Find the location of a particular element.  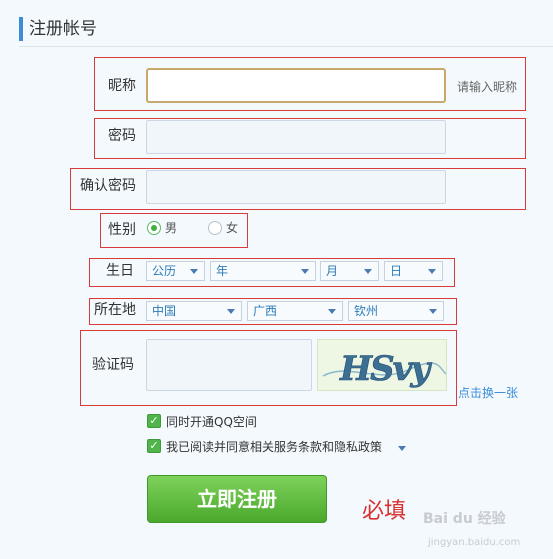

expand-terms-icon is located at coordinates (402, 448).